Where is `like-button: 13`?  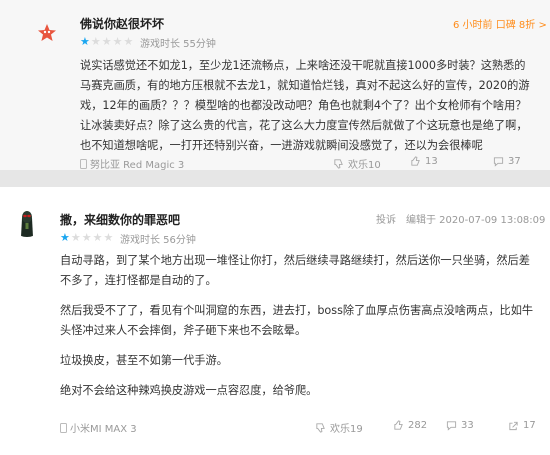 like-button: 13 is located at coordinates (424, 161).